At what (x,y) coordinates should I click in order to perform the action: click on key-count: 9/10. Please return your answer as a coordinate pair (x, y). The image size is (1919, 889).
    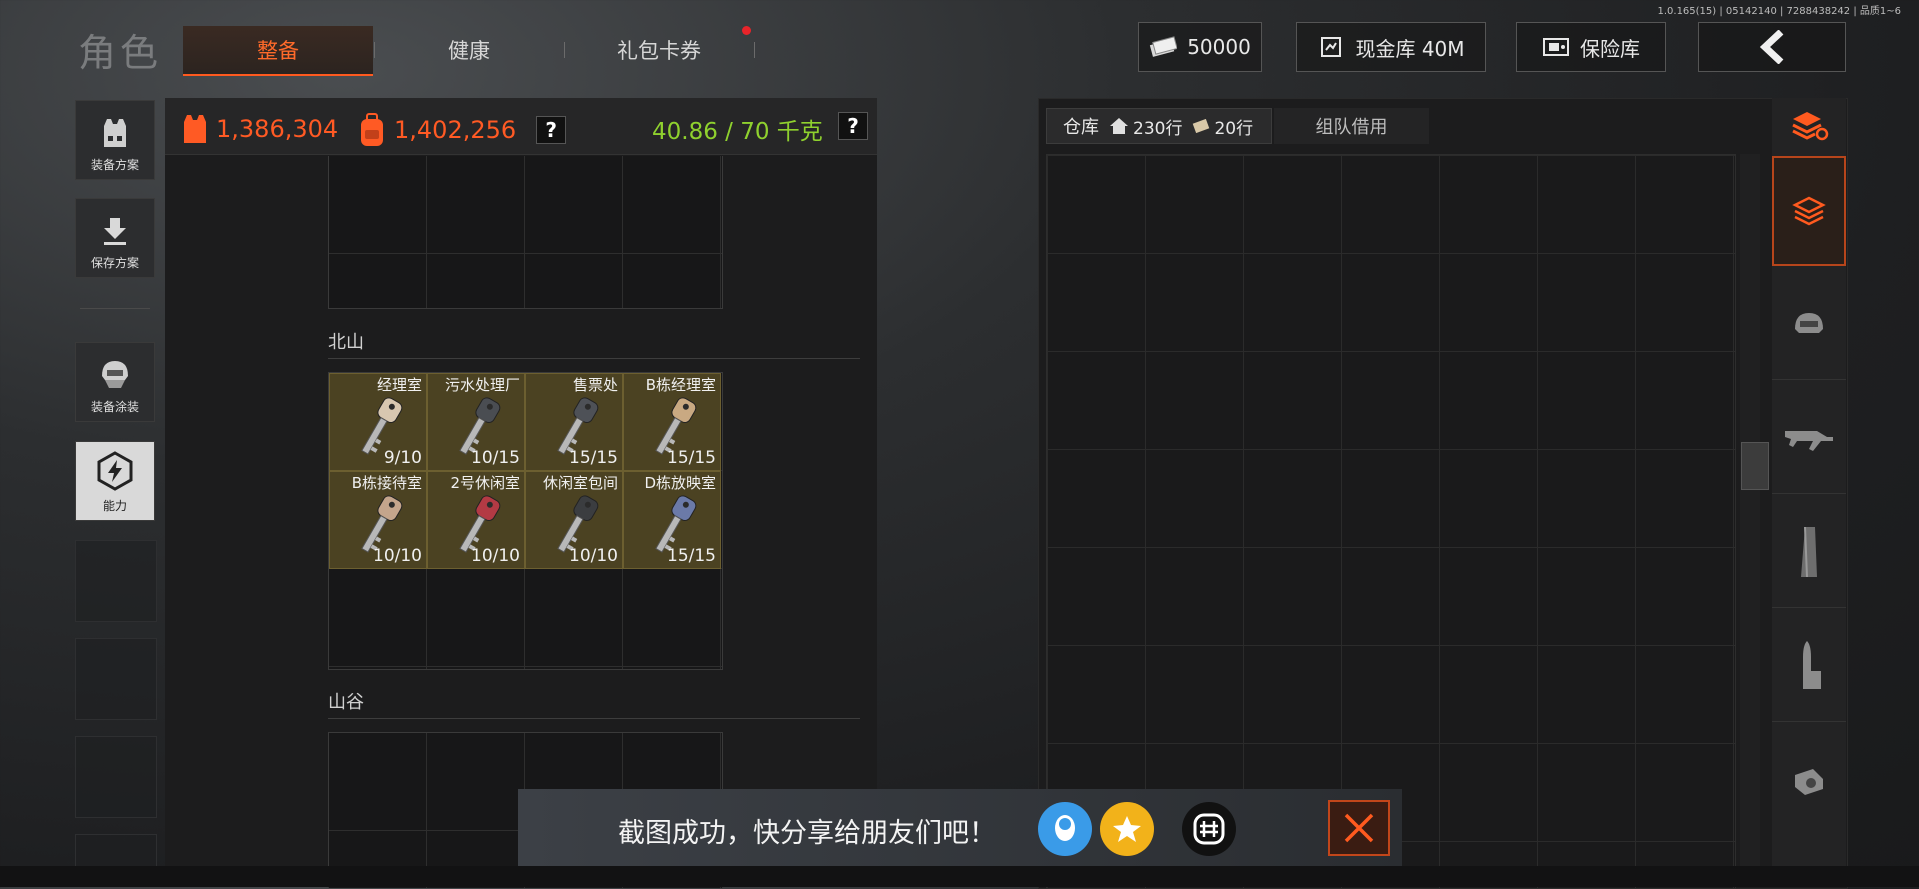
    Looking at the image, I should click on (402, 458).